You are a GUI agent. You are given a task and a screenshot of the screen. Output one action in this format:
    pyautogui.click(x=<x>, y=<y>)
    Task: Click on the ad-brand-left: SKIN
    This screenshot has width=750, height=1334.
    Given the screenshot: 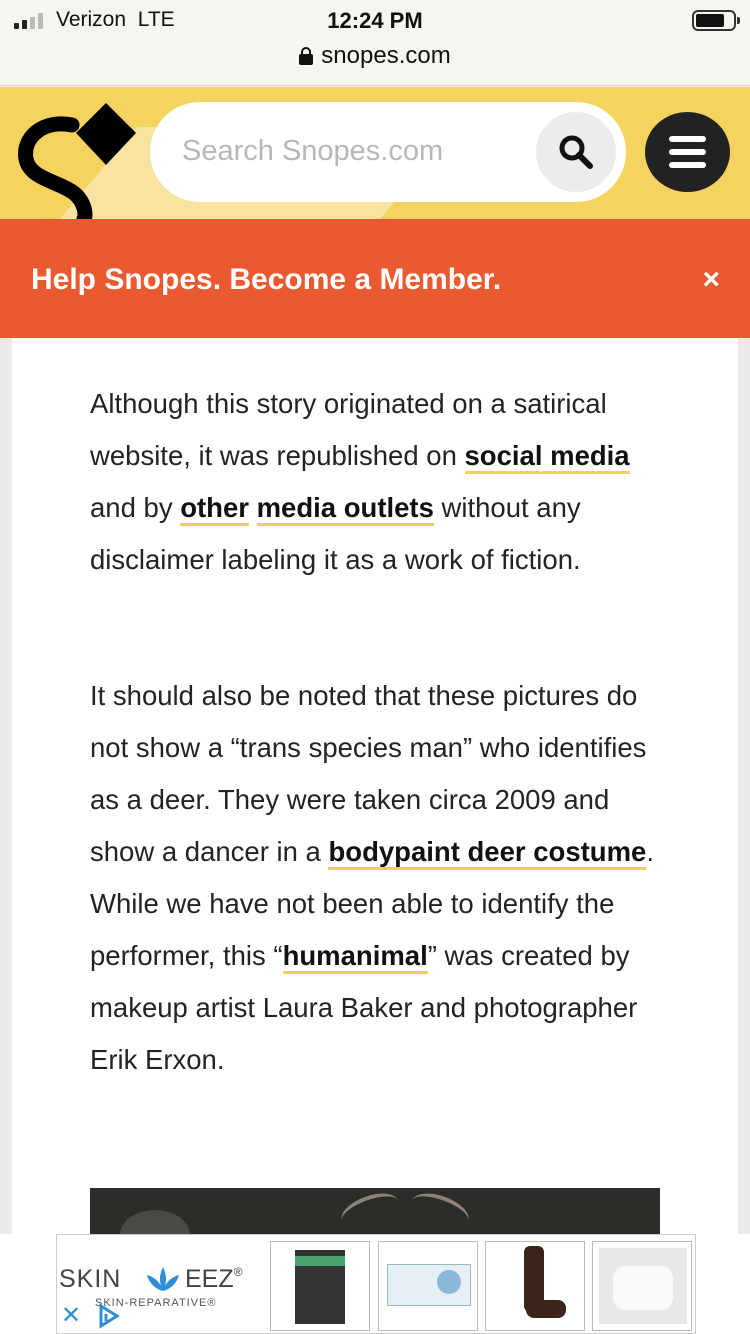 What is the action you would take?
    pyautogui.click(x=90, y=1279)
    